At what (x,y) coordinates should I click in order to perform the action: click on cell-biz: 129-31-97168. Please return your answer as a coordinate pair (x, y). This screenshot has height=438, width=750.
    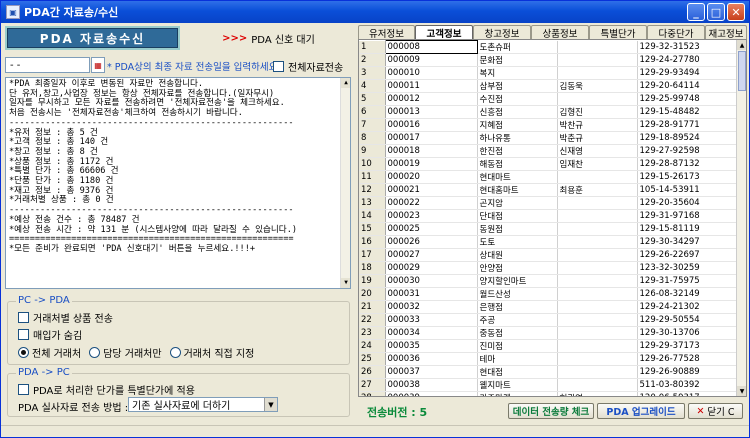
    Looking at the image, I should click on (687, 216).